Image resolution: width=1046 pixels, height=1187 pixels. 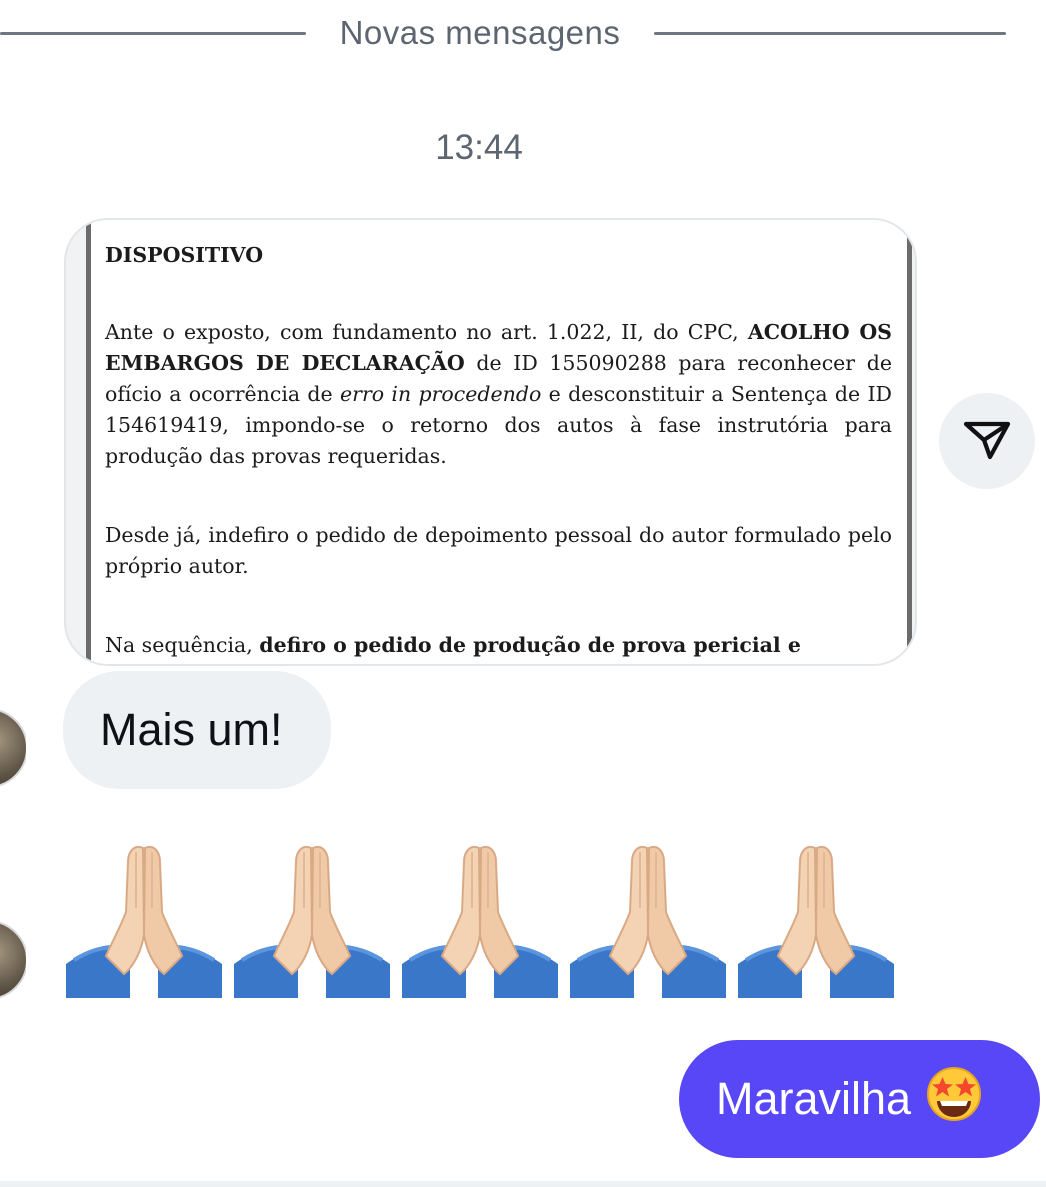 What do you see at coordinates (480, 32) in the screenshot?
I see `new-messages-divider: Novas mensagens` at bounding box center [480, 32].